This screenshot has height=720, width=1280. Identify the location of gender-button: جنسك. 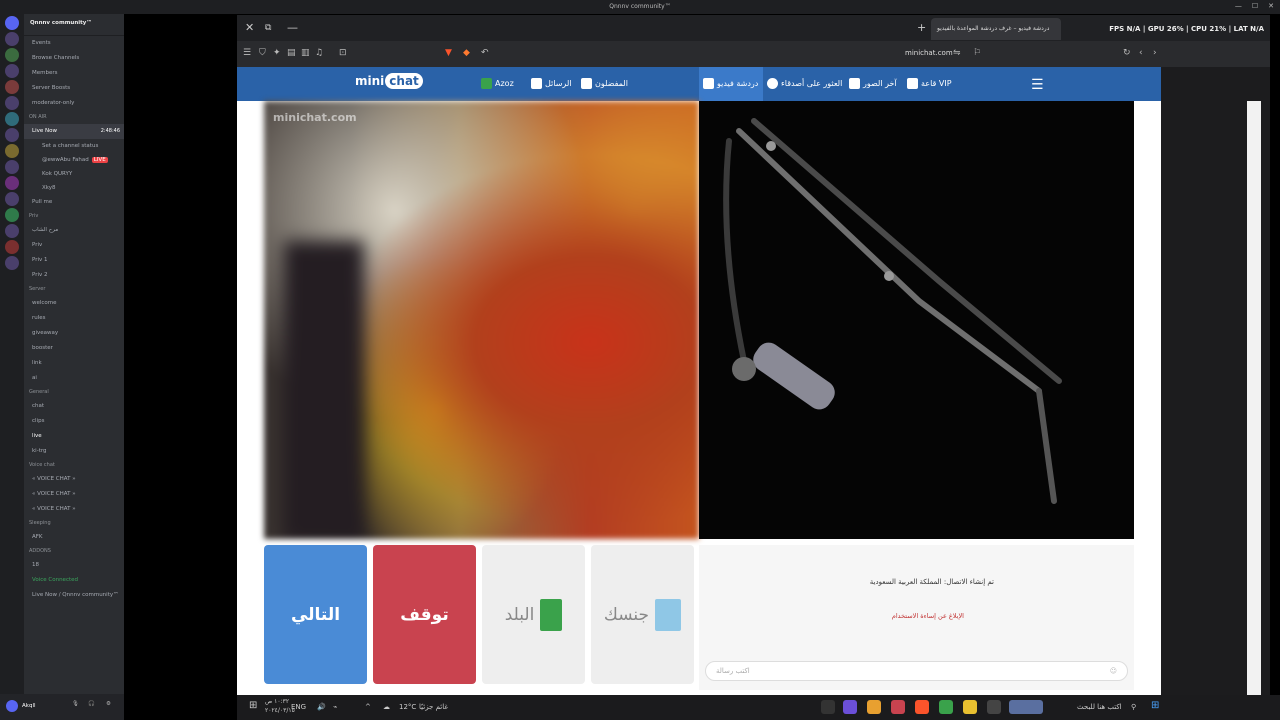
(642, 614).